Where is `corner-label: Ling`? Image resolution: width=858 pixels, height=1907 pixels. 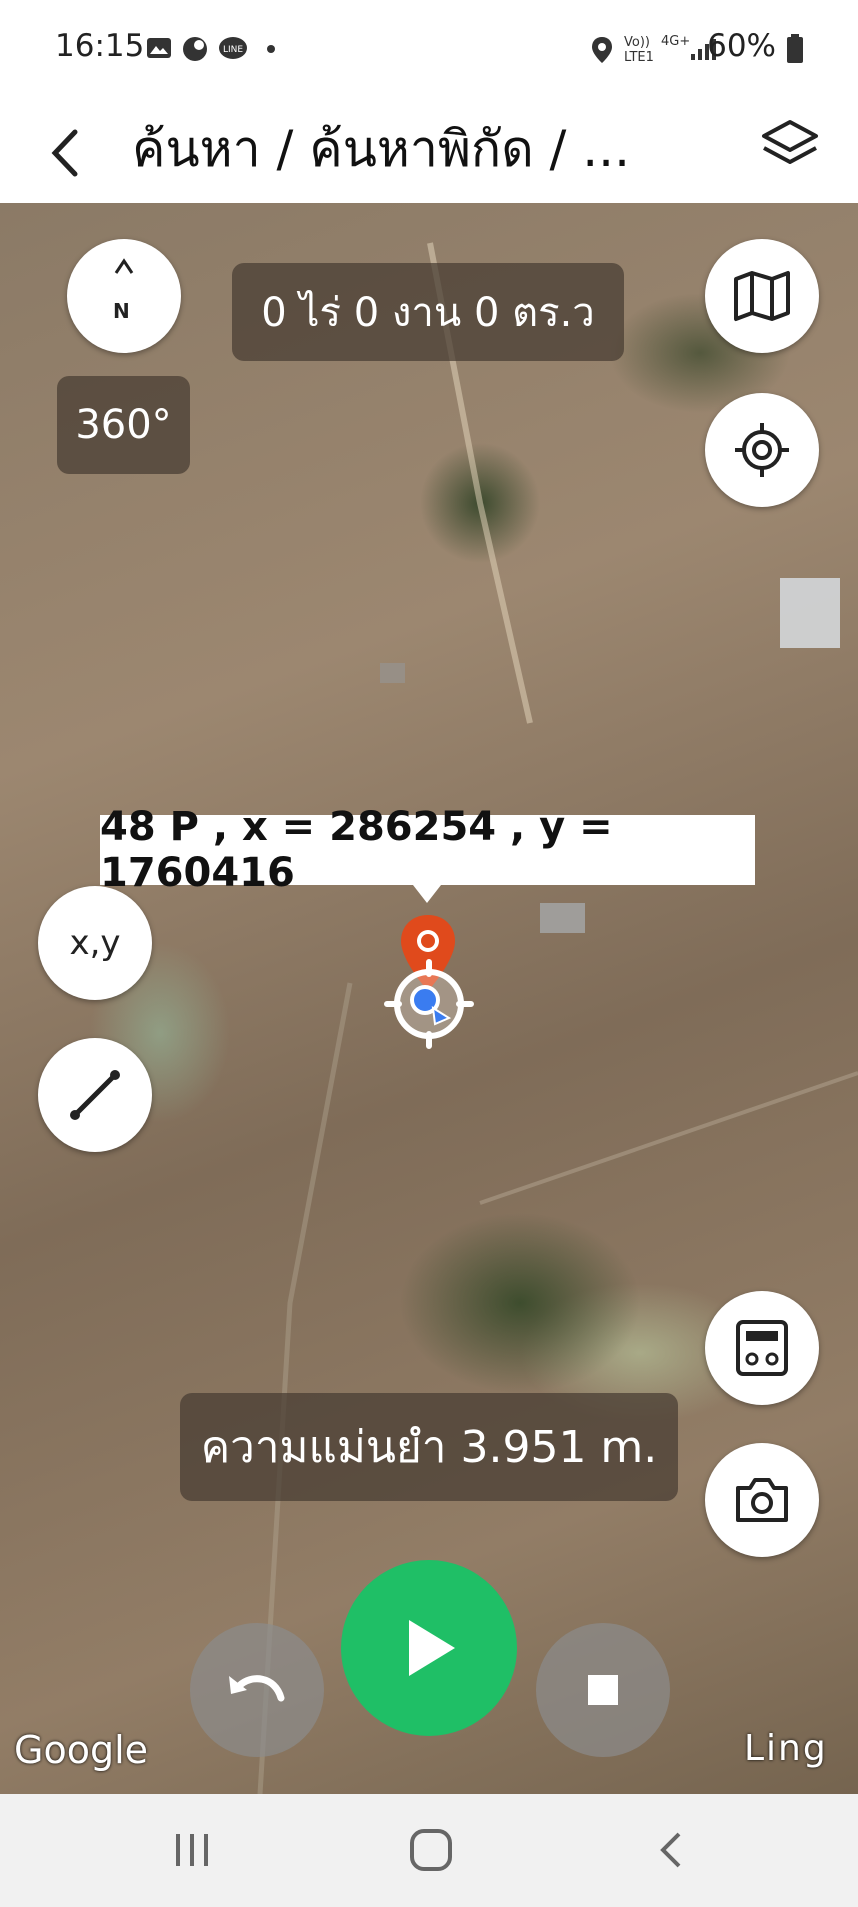
corner-label: Ling is located at coordinates (786, 1748).